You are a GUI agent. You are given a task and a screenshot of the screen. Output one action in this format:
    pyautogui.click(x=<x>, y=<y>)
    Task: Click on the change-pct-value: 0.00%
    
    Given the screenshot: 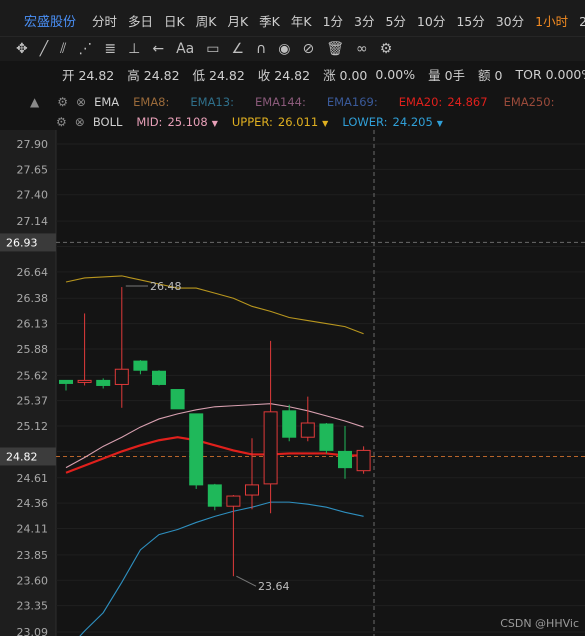 What is the action you would take?
    pyautogui.click(x=395, y=74)
    